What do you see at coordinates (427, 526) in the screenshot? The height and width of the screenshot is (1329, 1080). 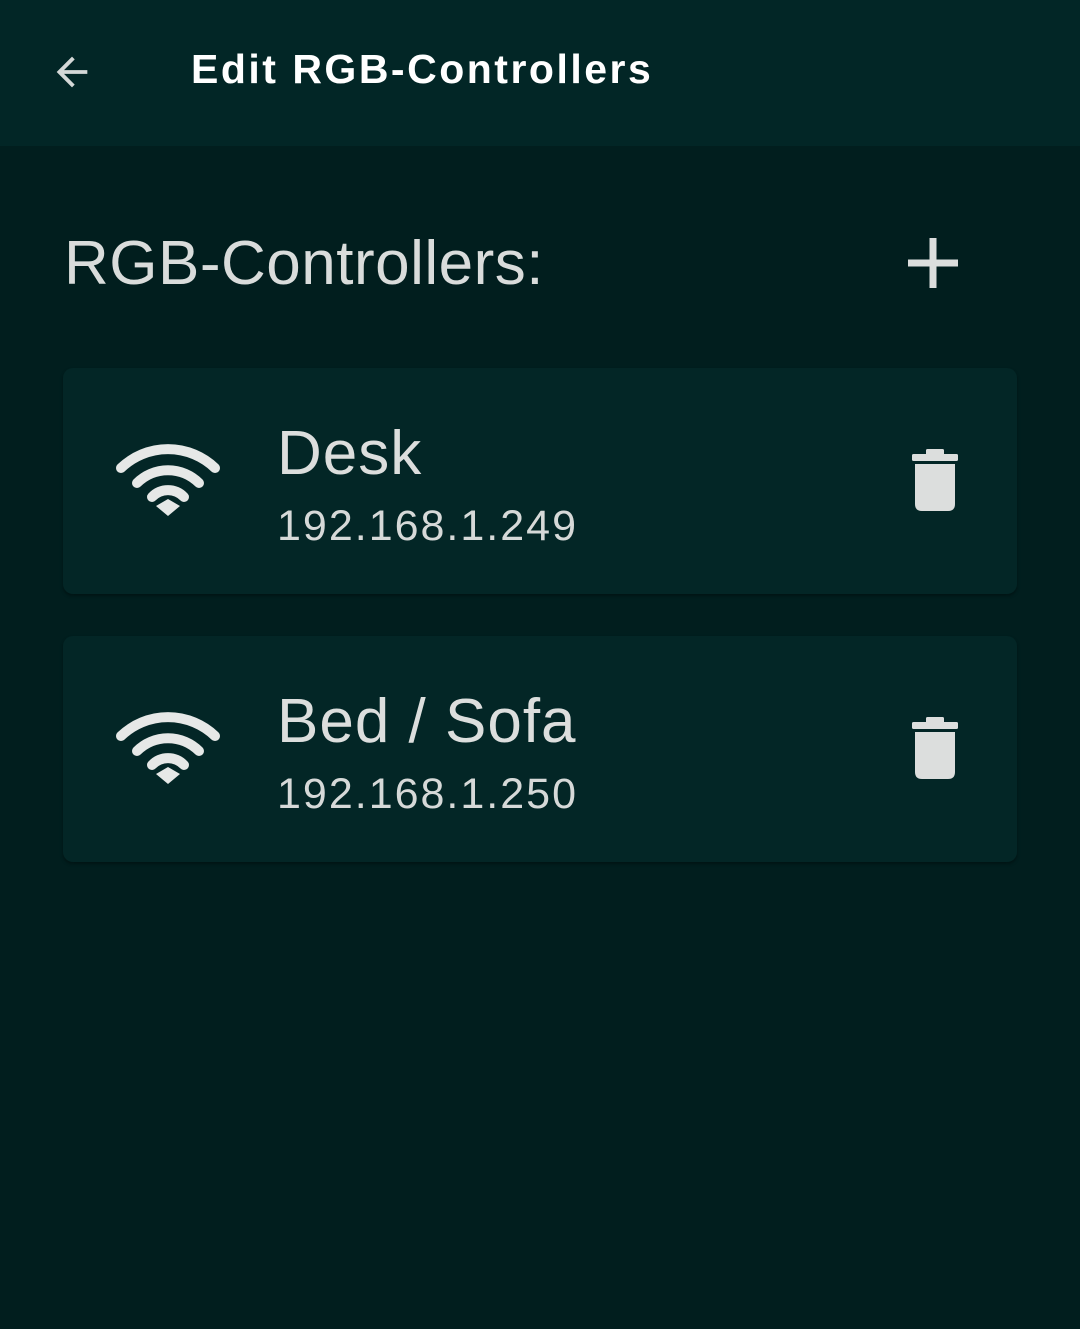 I see `controller-ip: 192.168.1.249` at bounding box center [427, 526].